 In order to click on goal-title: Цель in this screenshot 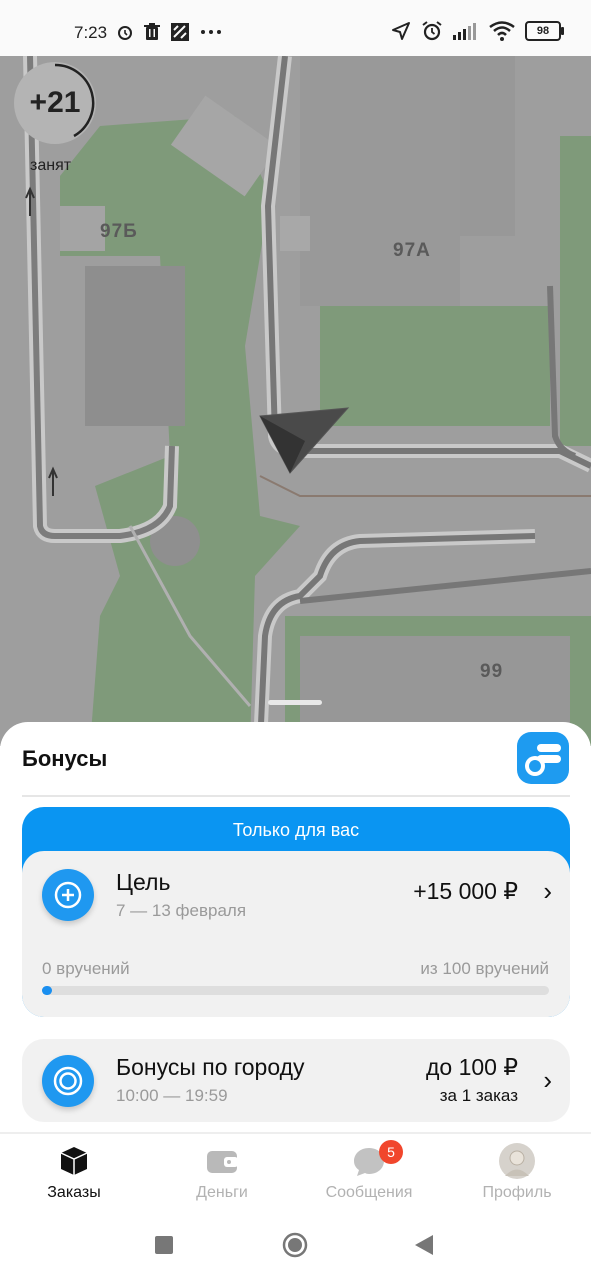, I will do `click(143, 882)`.